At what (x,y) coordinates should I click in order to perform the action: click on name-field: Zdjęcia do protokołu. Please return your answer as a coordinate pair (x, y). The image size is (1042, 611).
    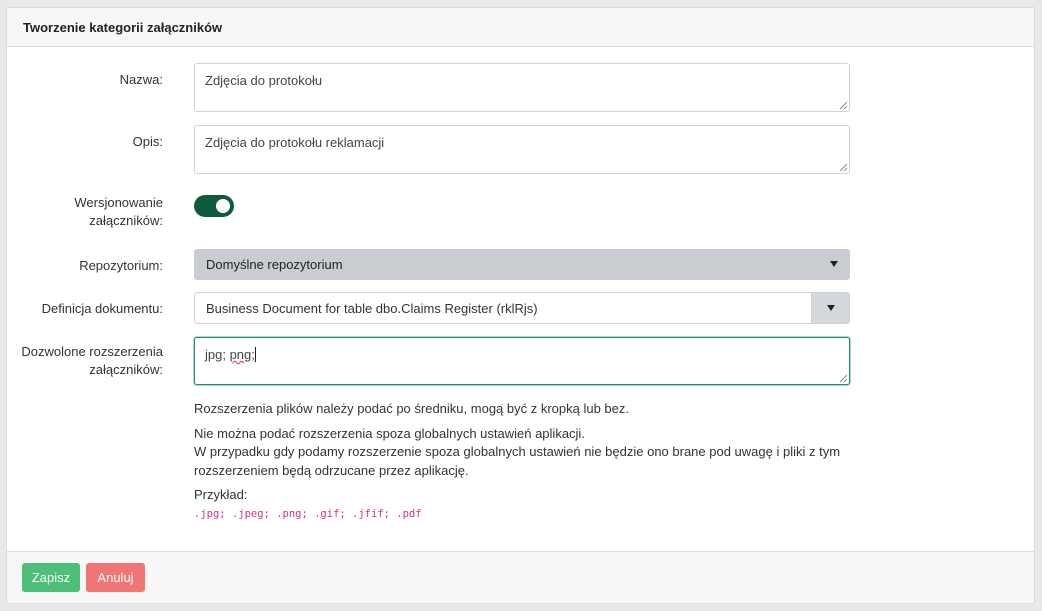
    Looking at the image, I should click on (522, 87).